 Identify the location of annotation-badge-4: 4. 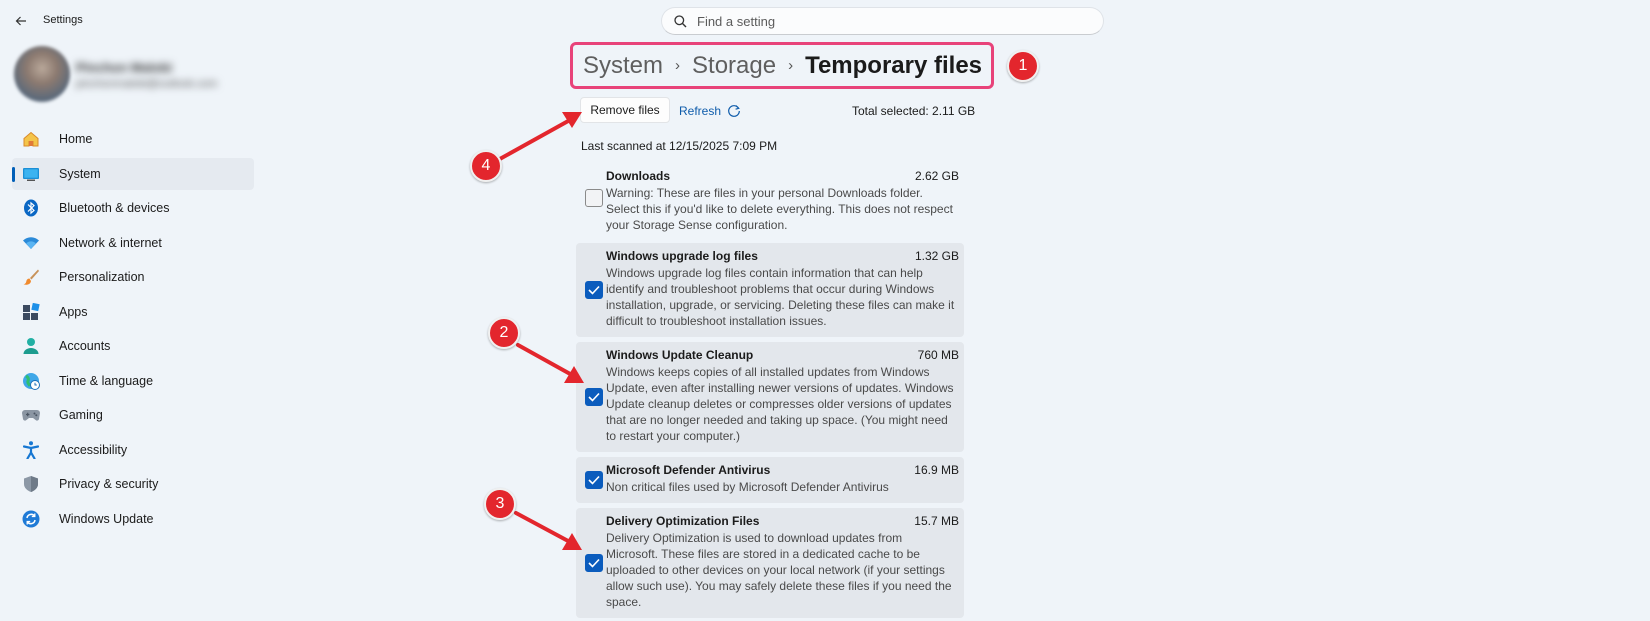
(486, 166).